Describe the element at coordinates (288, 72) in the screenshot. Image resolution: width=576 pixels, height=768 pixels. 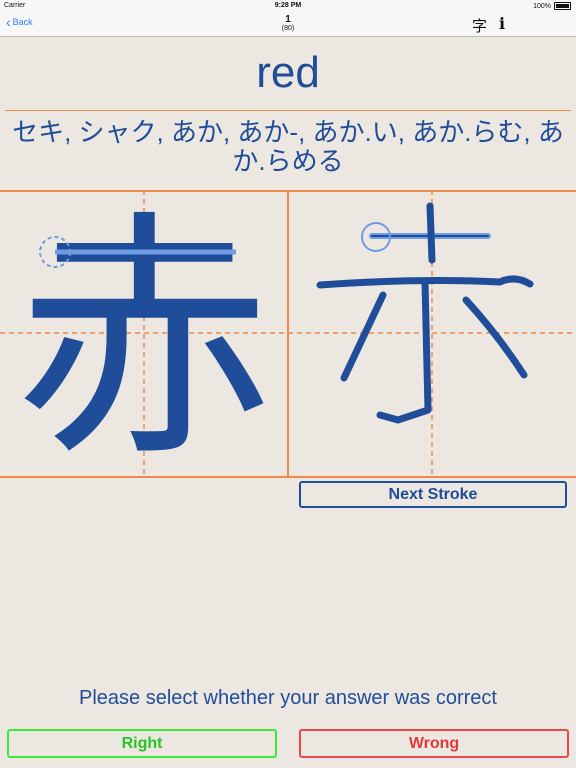
I see `kanji-meaning: red` at that location.